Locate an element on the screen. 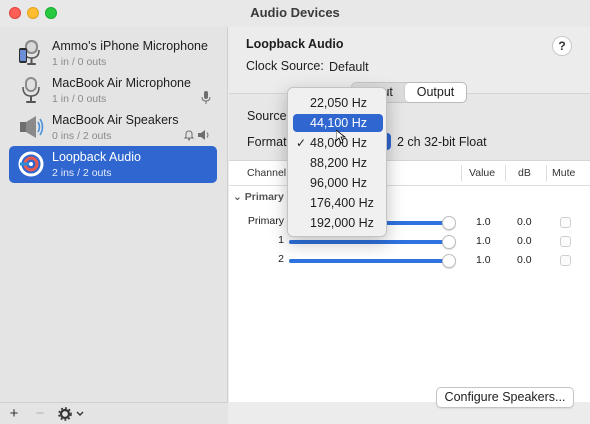 This screenshot has width=590, height=424. channel-name: Primary is located at coordinates (265, 221).